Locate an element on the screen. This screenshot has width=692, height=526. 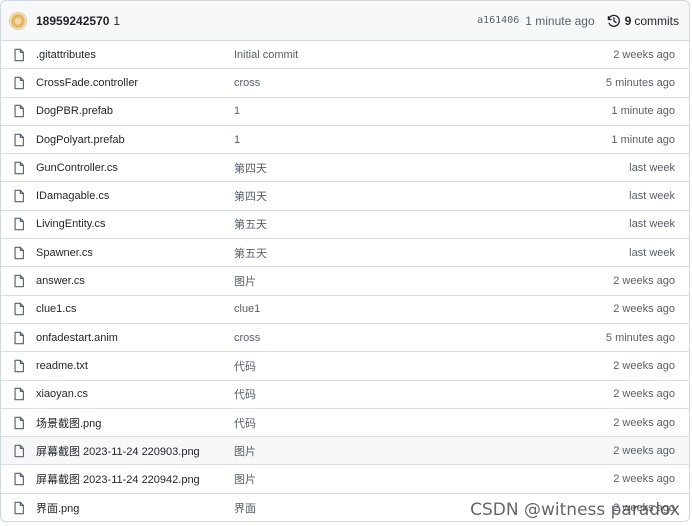
commits-count: 9 is located at coordinates (628, 20).